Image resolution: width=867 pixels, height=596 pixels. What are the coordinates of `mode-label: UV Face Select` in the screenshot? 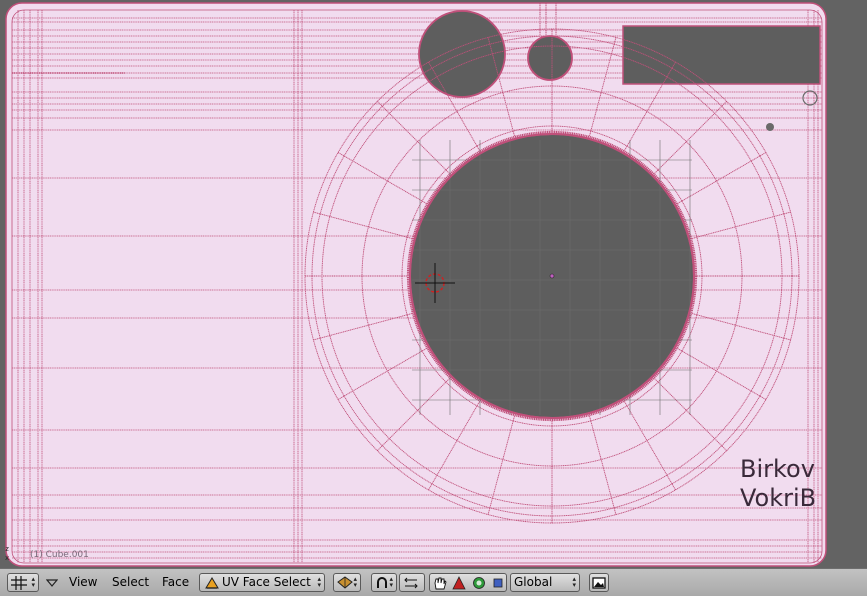 It's located at (266, 582).